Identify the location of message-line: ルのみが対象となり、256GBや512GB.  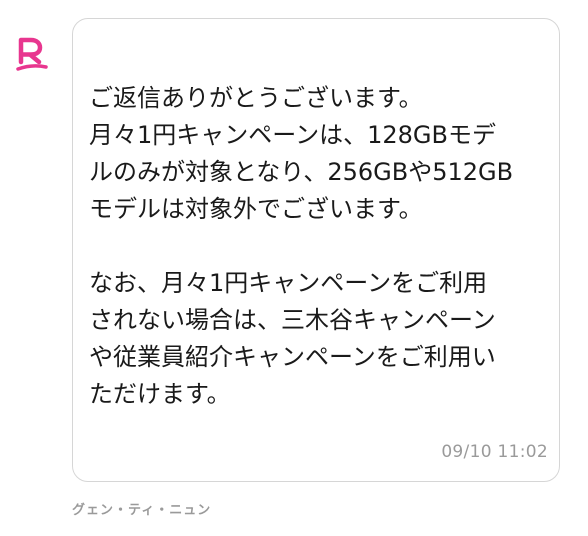
(301, 172).